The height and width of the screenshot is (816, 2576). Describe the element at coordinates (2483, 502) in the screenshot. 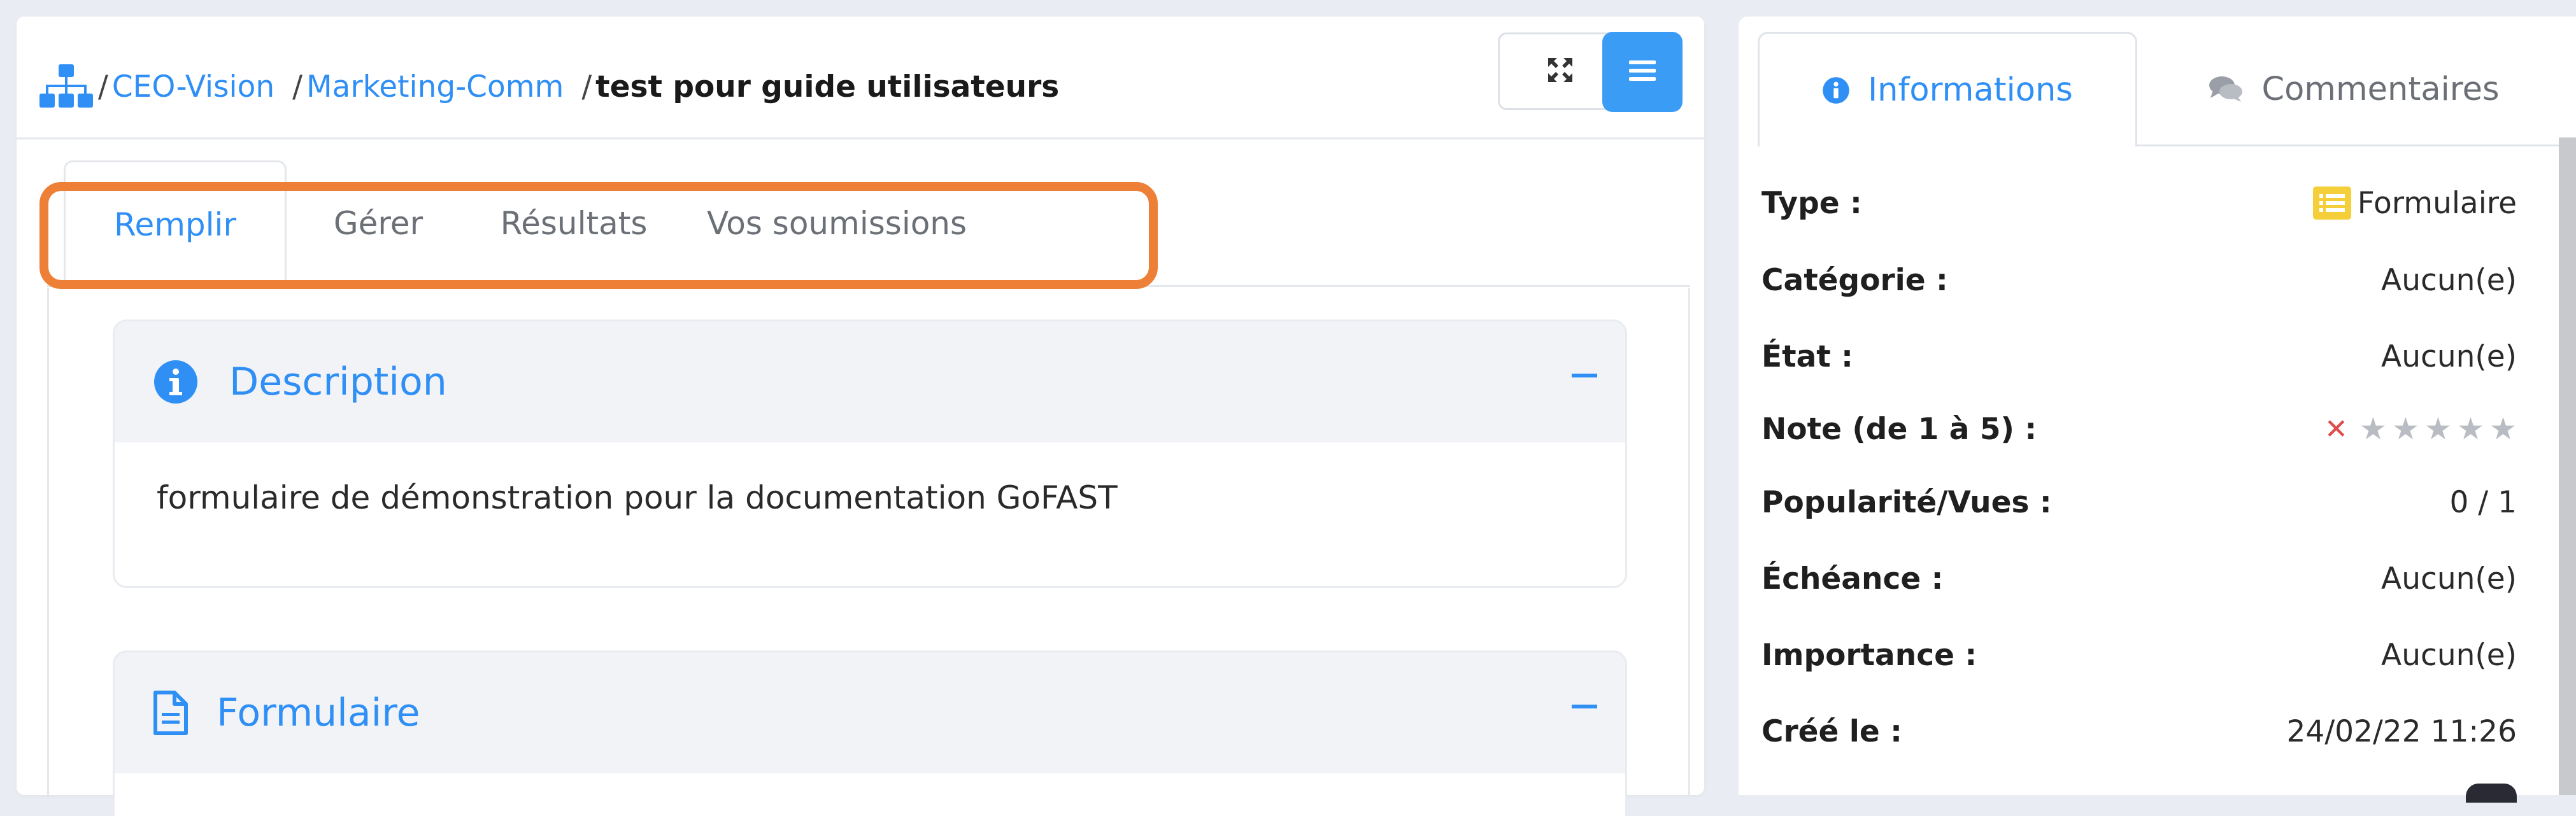

I see `popularite-value: 0 / 1` at that location.